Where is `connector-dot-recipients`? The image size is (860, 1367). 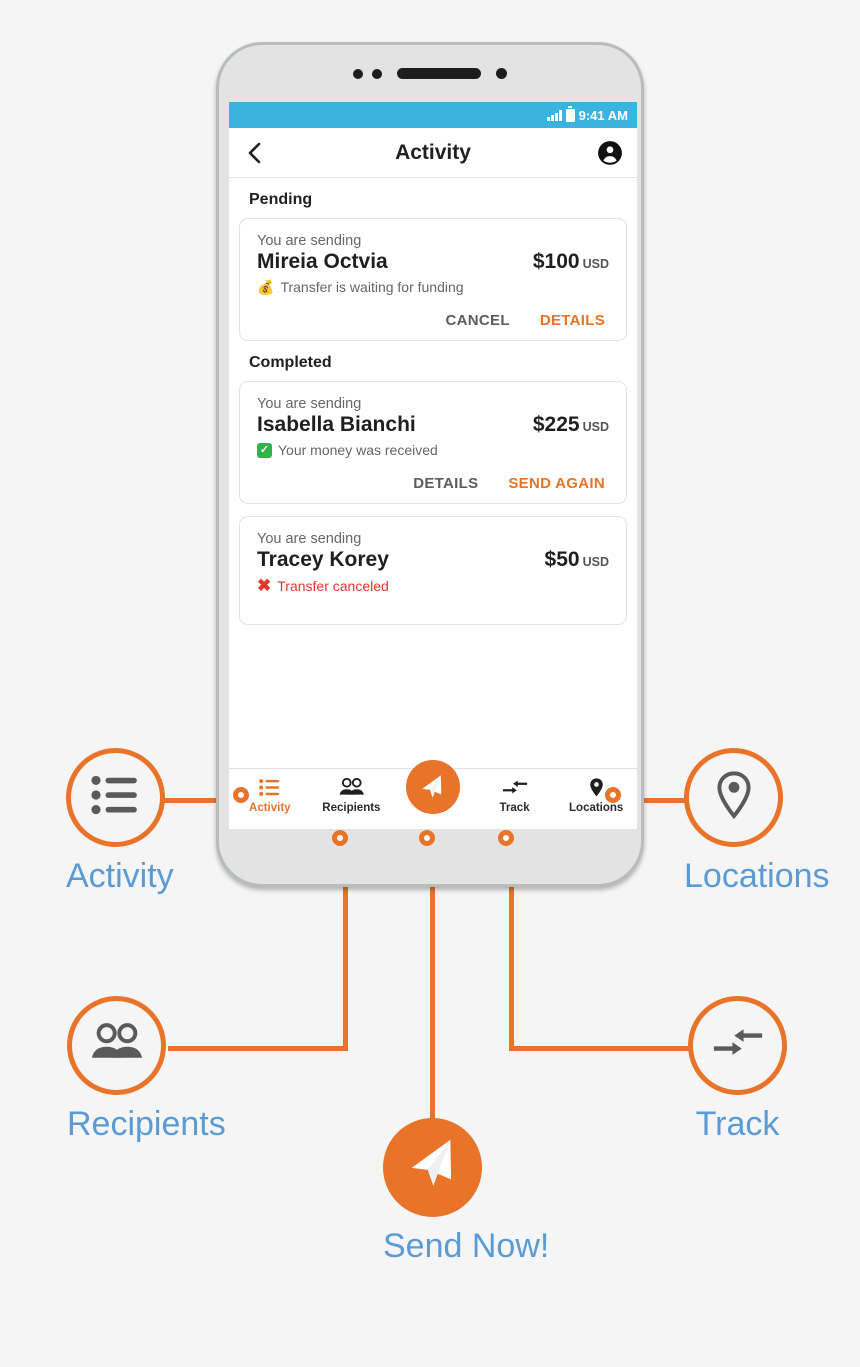
connector-dot-recipients is located at coordinates (340, 838).